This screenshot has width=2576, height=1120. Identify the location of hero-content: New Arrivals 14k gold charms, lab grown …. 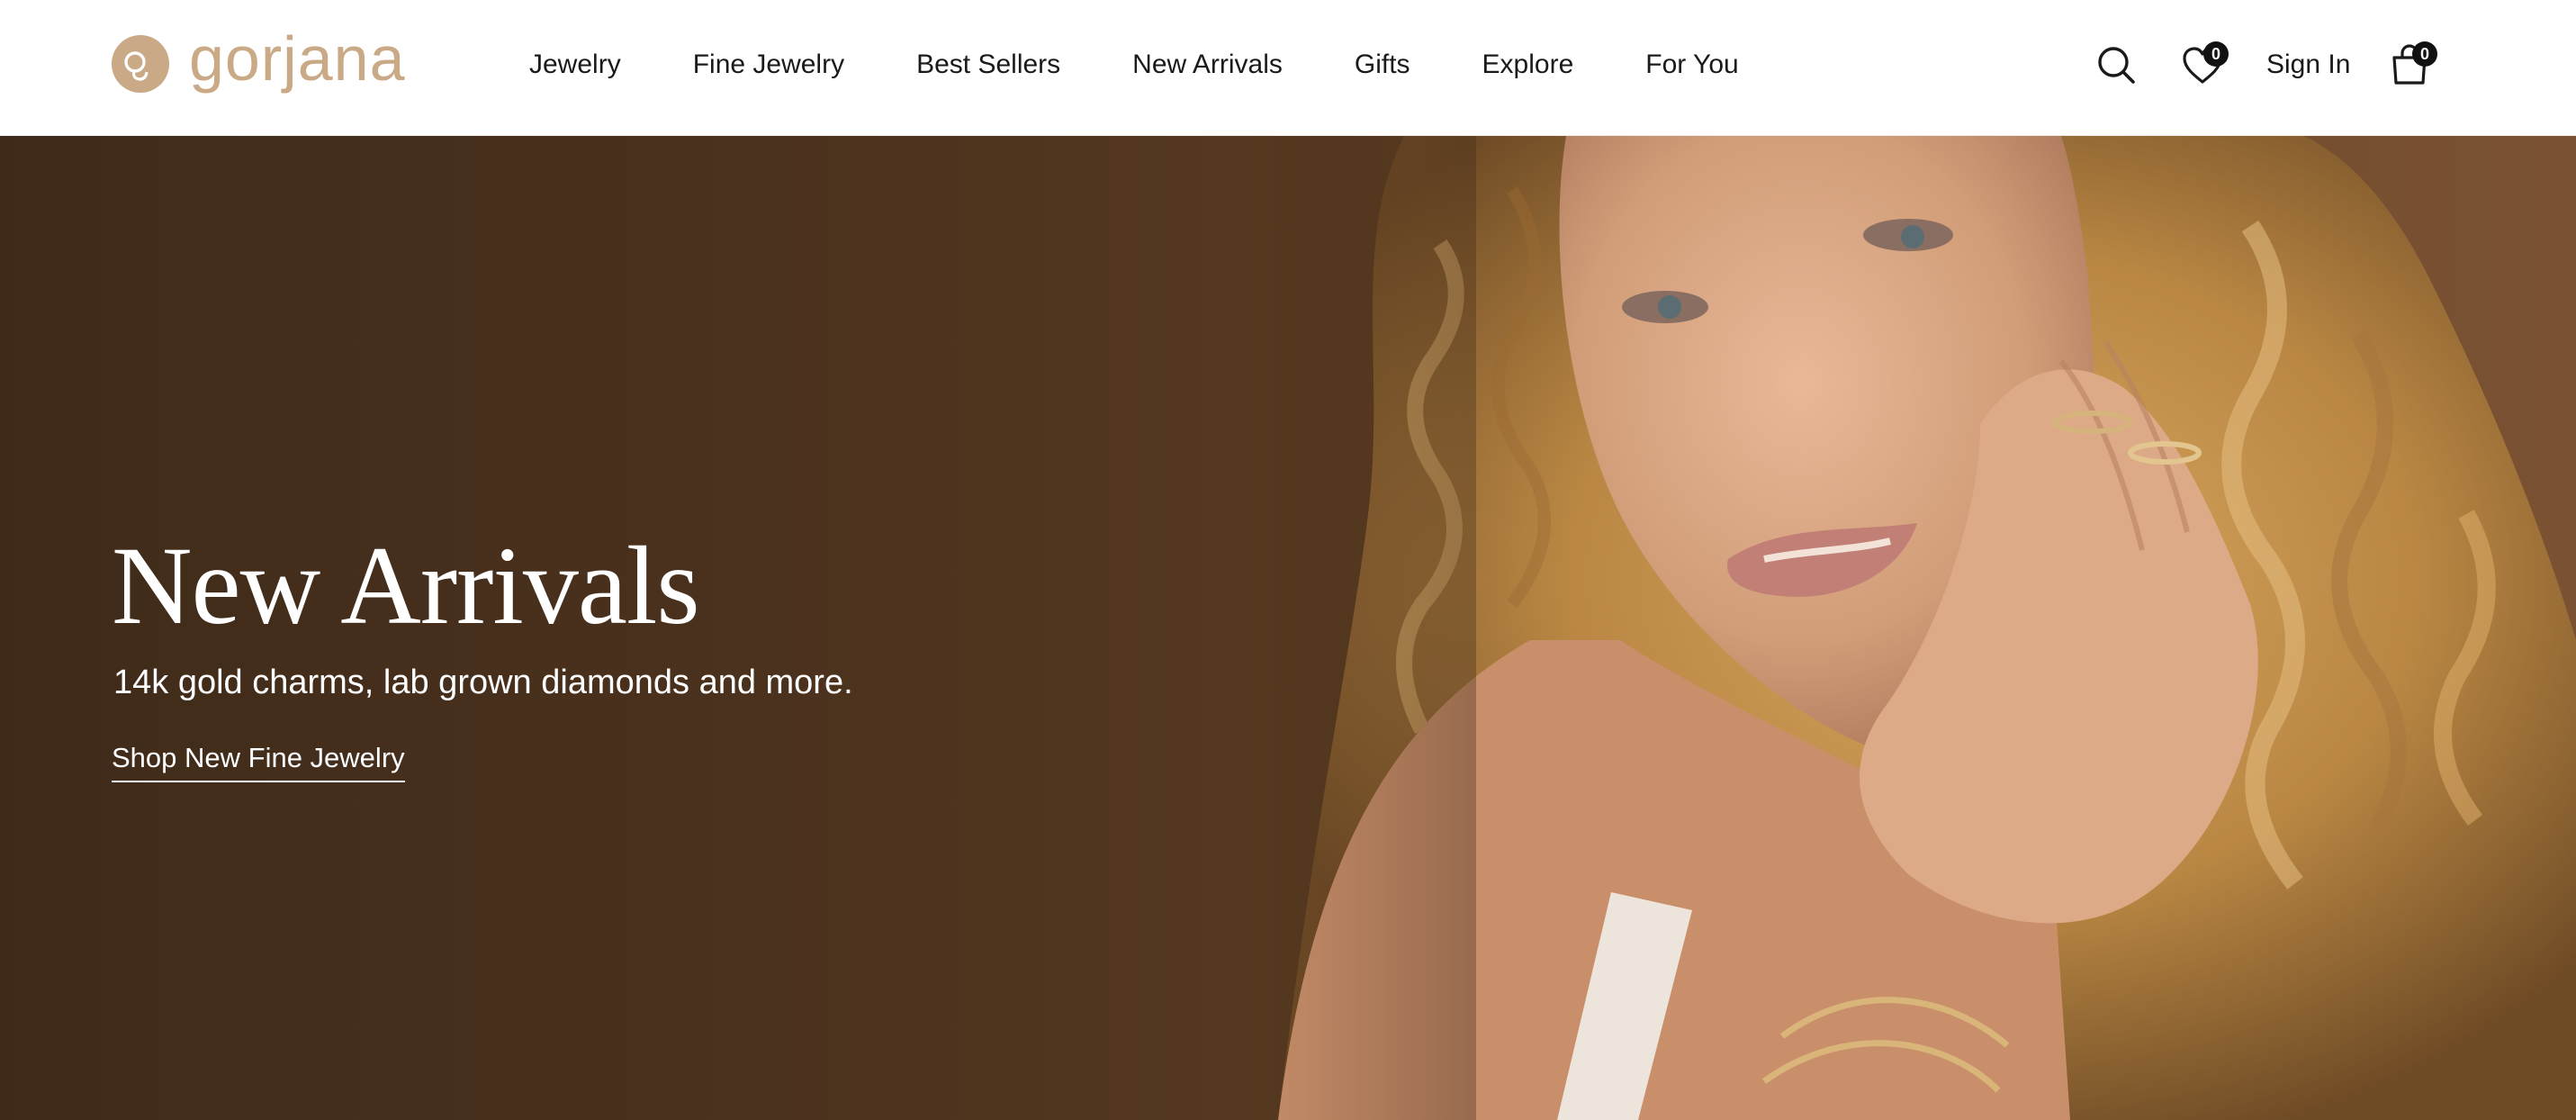
(607, 652).